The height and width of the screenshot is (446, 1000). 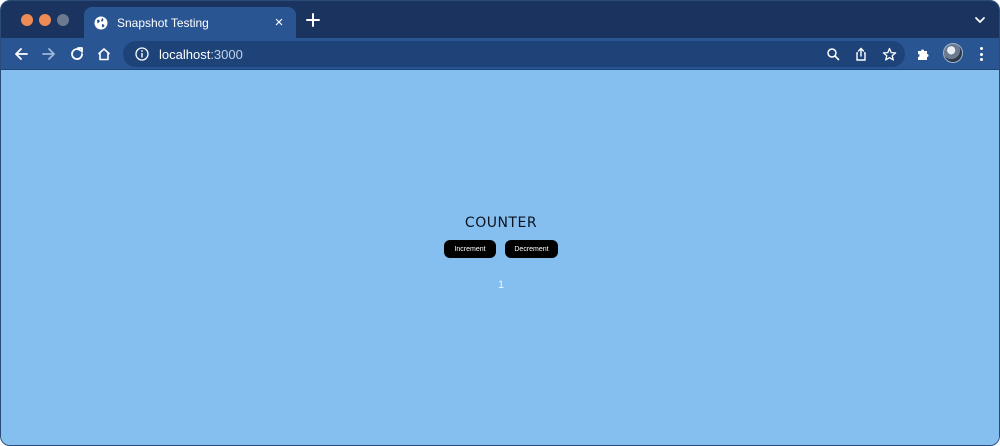 I want to click on url-port: :3000, so click(x=226, y=54).